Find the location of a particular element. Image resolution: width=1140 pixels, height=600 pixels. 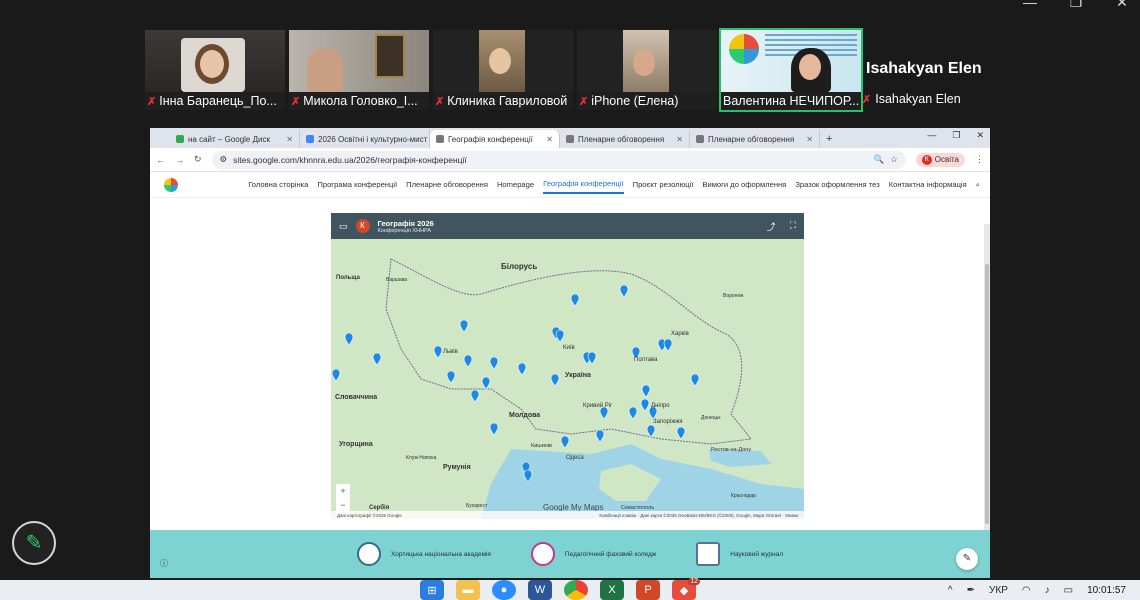

zoom-icon: 🔍 is located at coordinates (879, 159).